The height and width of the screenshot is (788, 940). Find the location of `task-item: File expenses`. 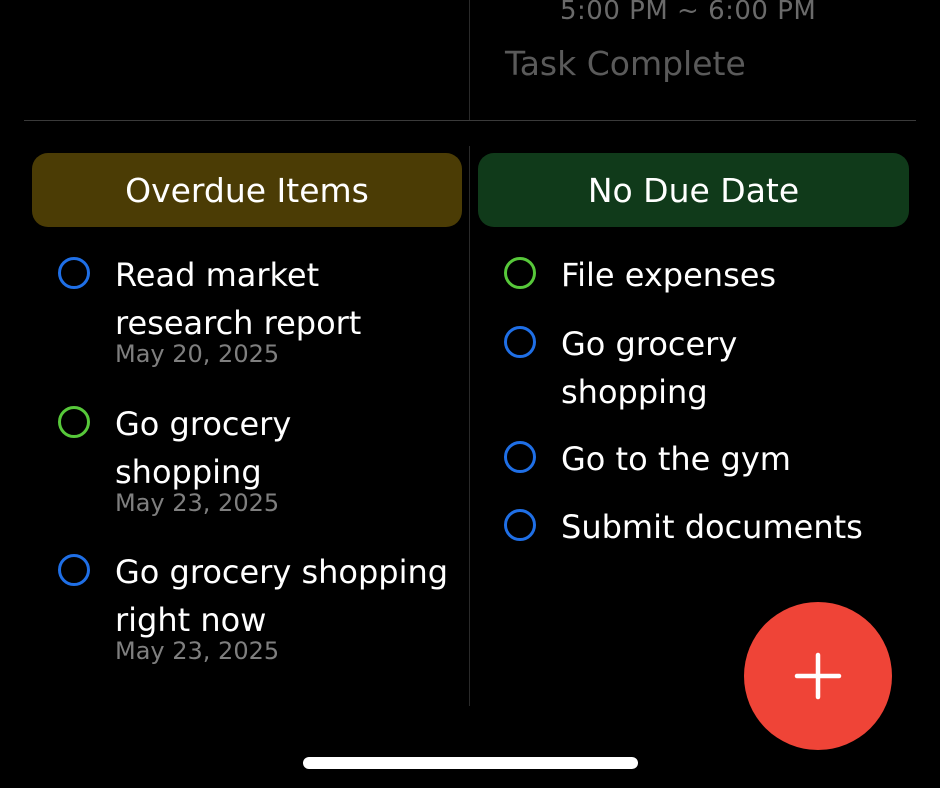

task-item: File expenses is located at coordinates (702, 275).